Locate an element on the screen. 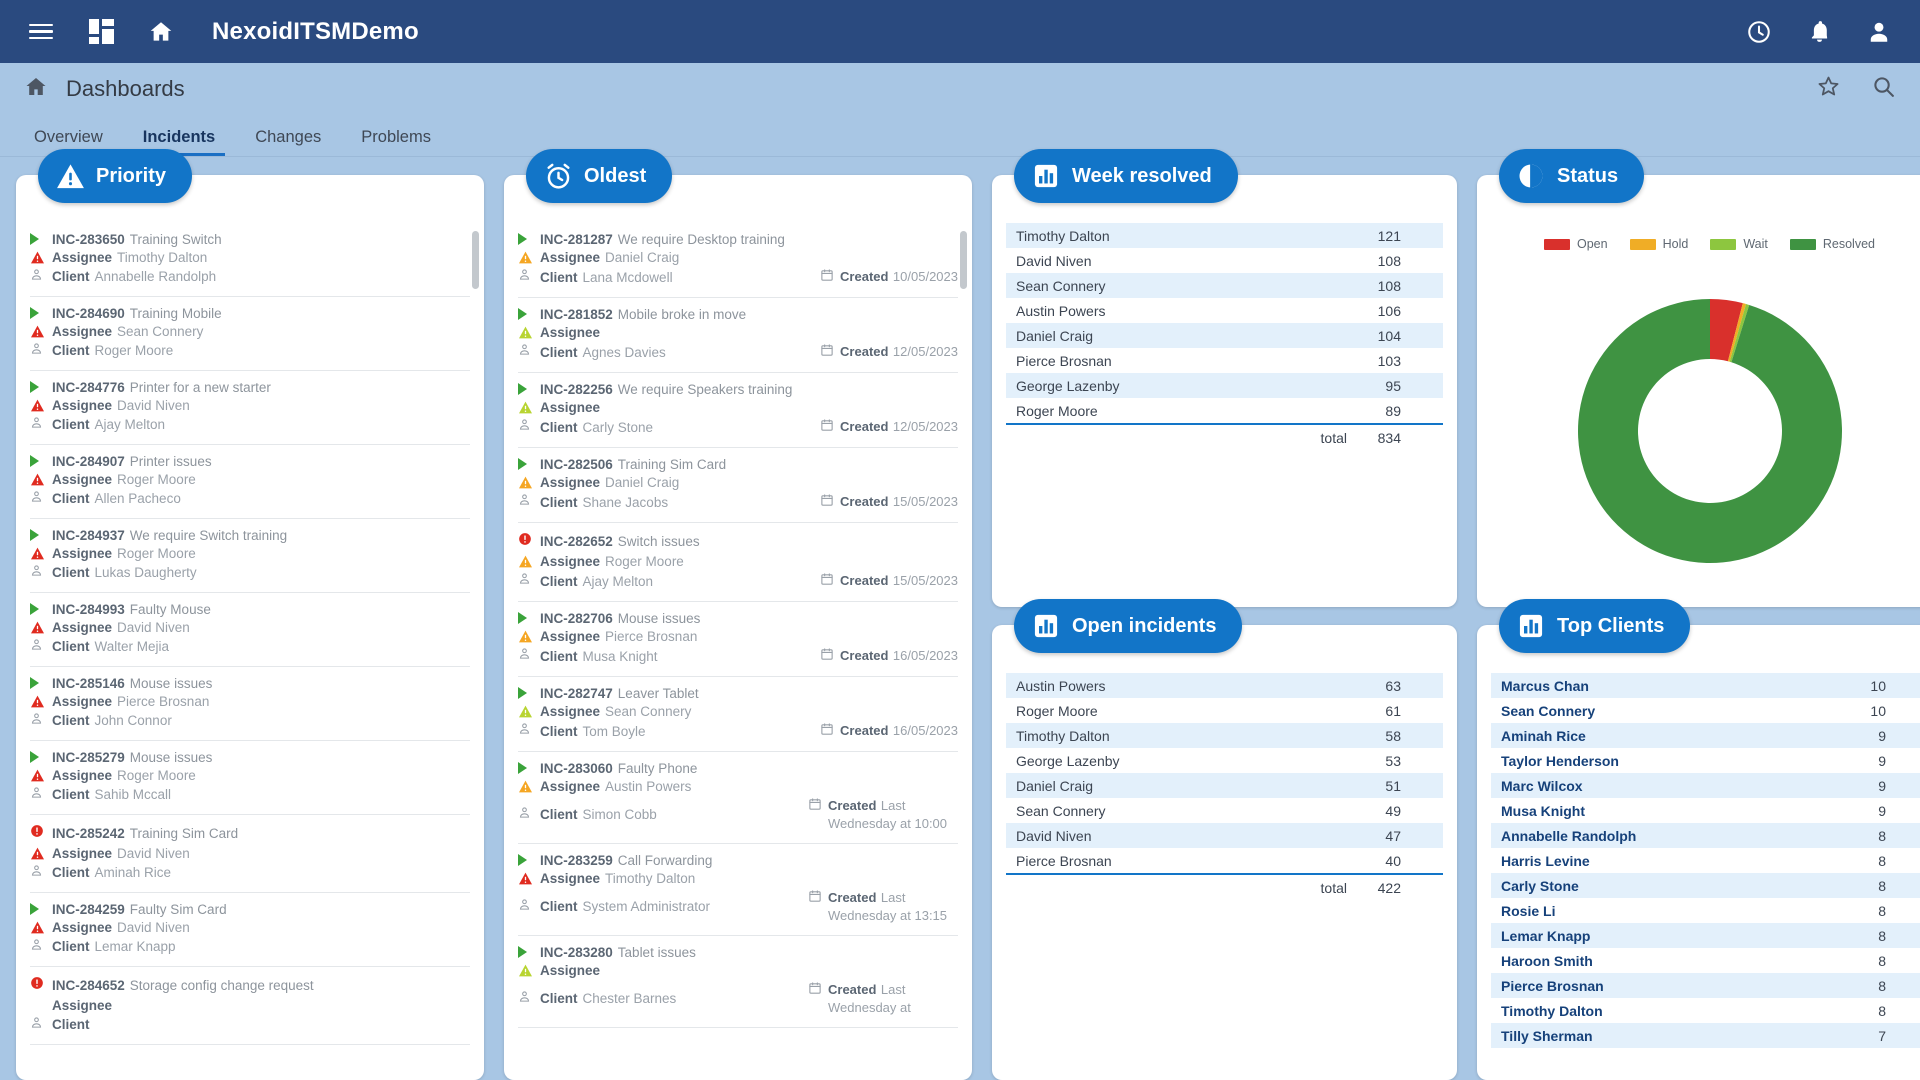 The image size is (1920, 1080). table-row: Carly Stone 8 is located at coordinates (1705, 885).